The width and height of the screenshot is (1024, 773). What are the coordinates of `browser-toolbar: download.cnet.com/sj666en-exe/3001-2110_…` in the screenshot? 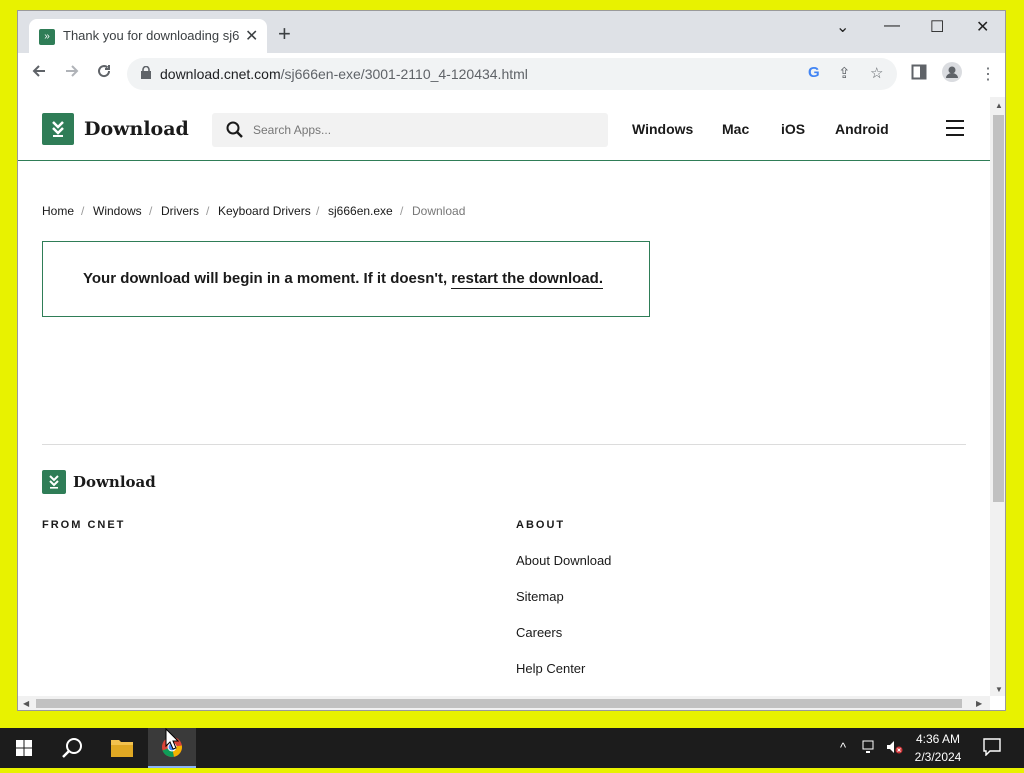 It's located at (511, 75).